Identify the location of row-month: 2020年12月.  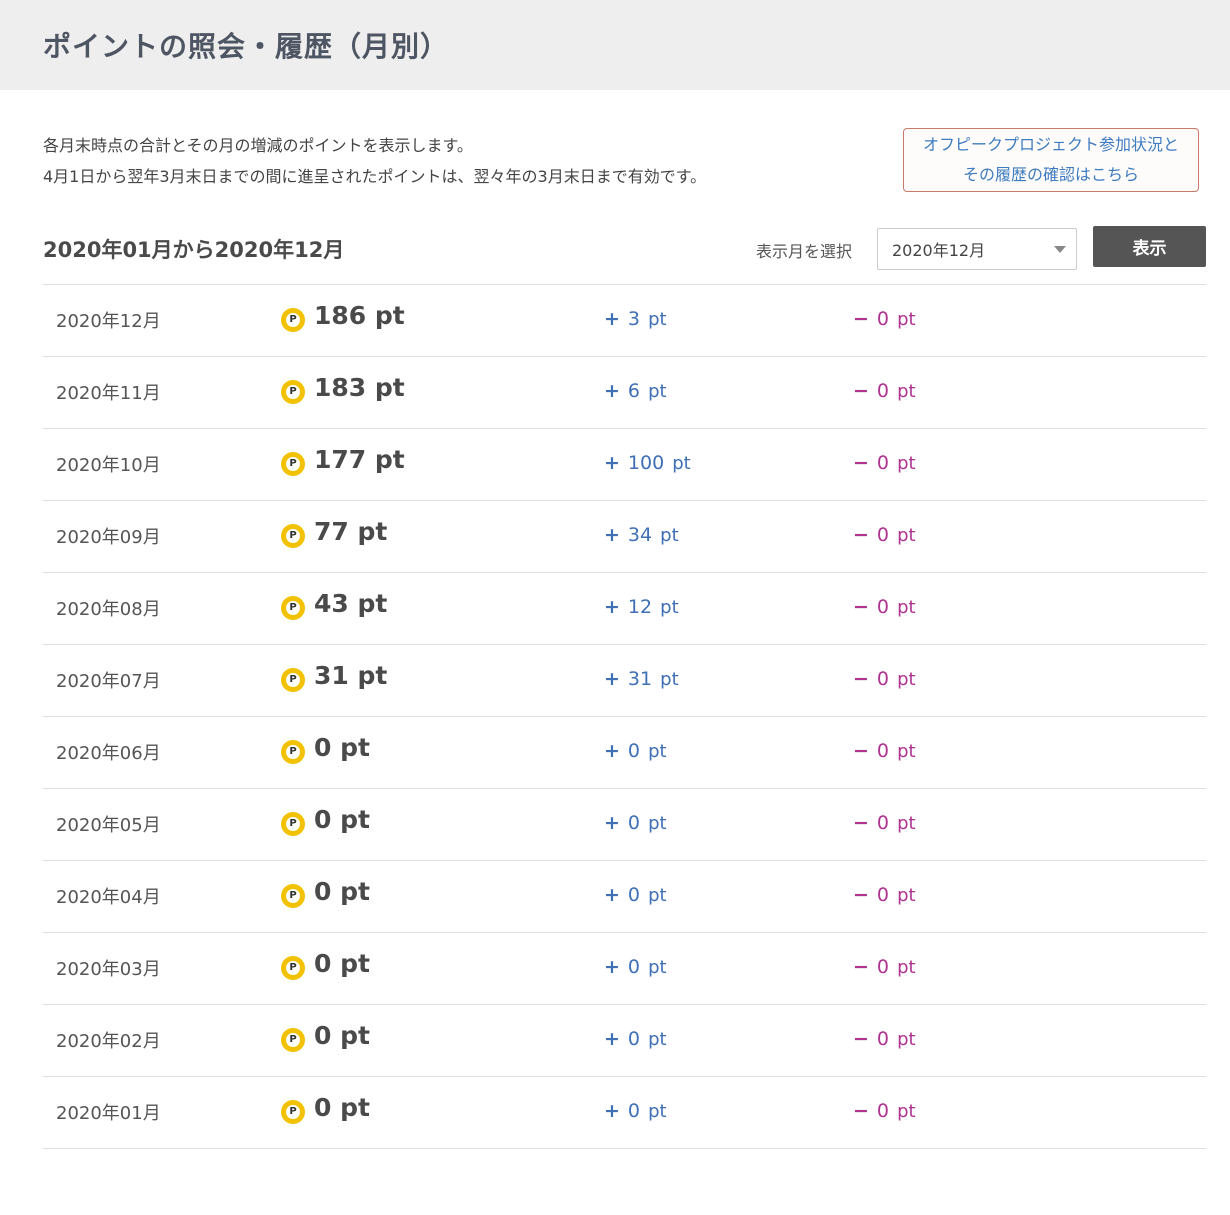
(108, 321).